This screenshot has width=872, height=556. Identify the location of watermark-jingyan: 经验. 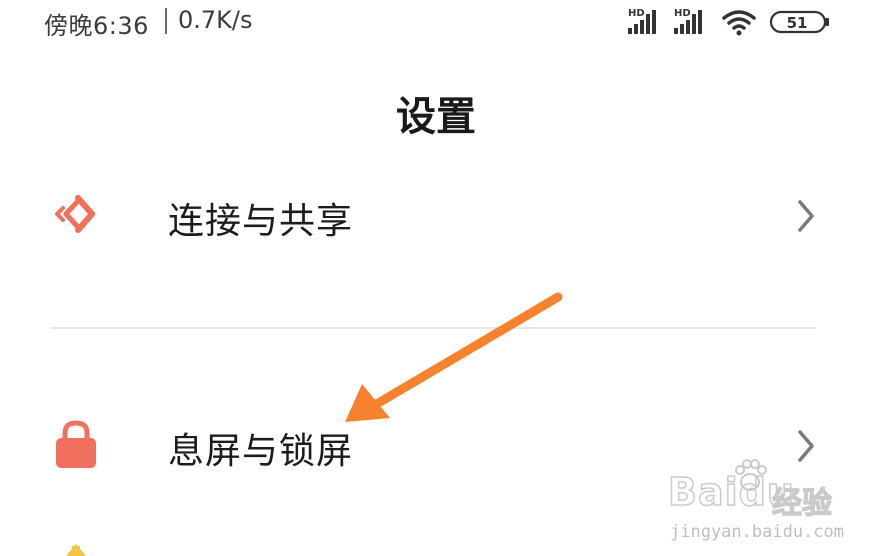
(801, 503).